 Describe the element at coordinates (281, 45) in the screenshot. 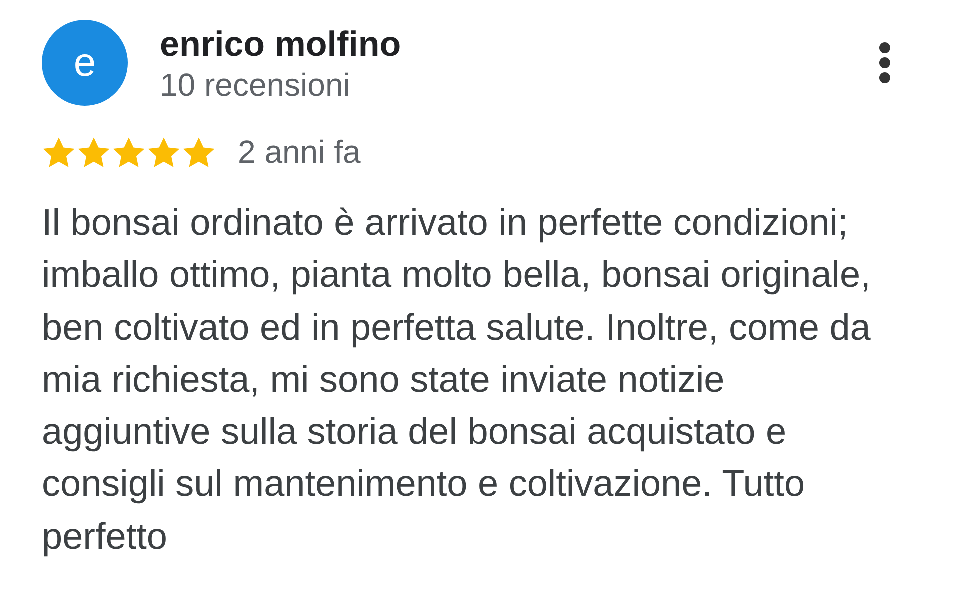

I see `author-name: enrico molfino` at that location.